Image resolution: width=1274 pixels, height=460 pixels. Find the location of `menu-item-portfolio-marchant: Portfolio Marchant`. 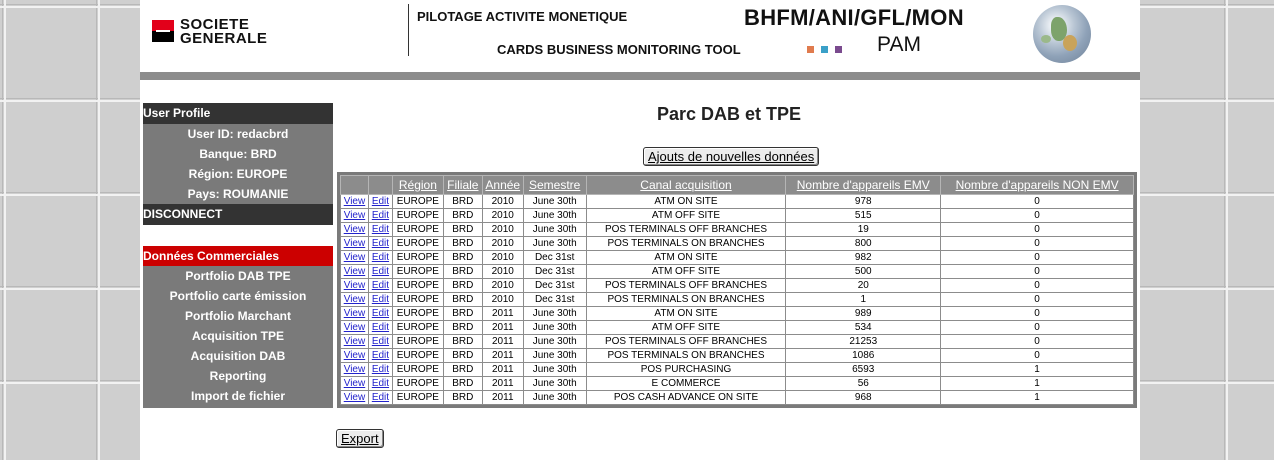

menu-item-portfolio-marchant: Portfolio Marchant is located at coordinates (238, 316).